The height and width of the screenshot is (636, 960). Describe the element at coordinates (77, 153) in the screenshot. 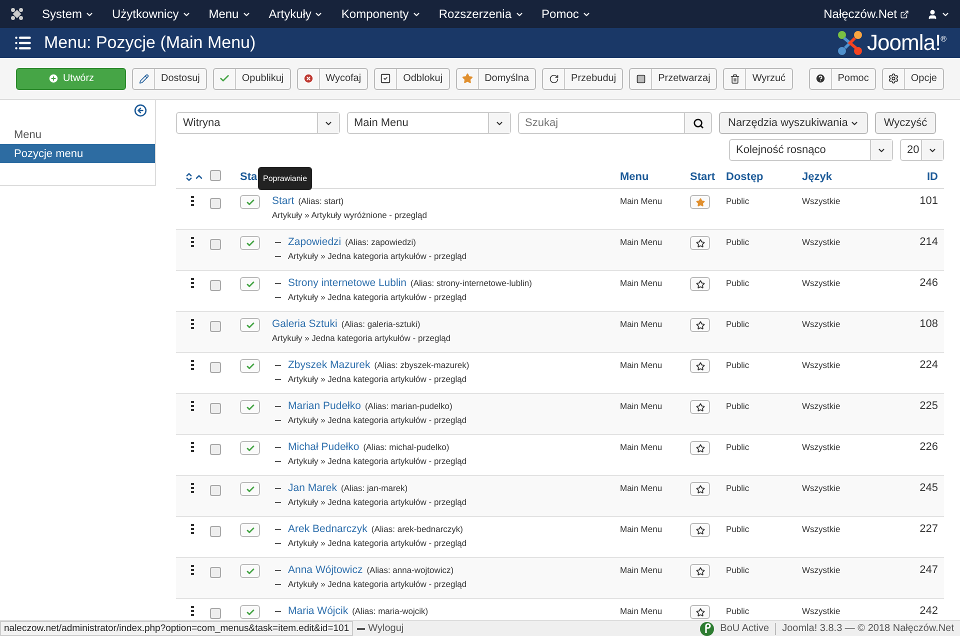

I see `sidebar-item: Pozycje menu` at that location.